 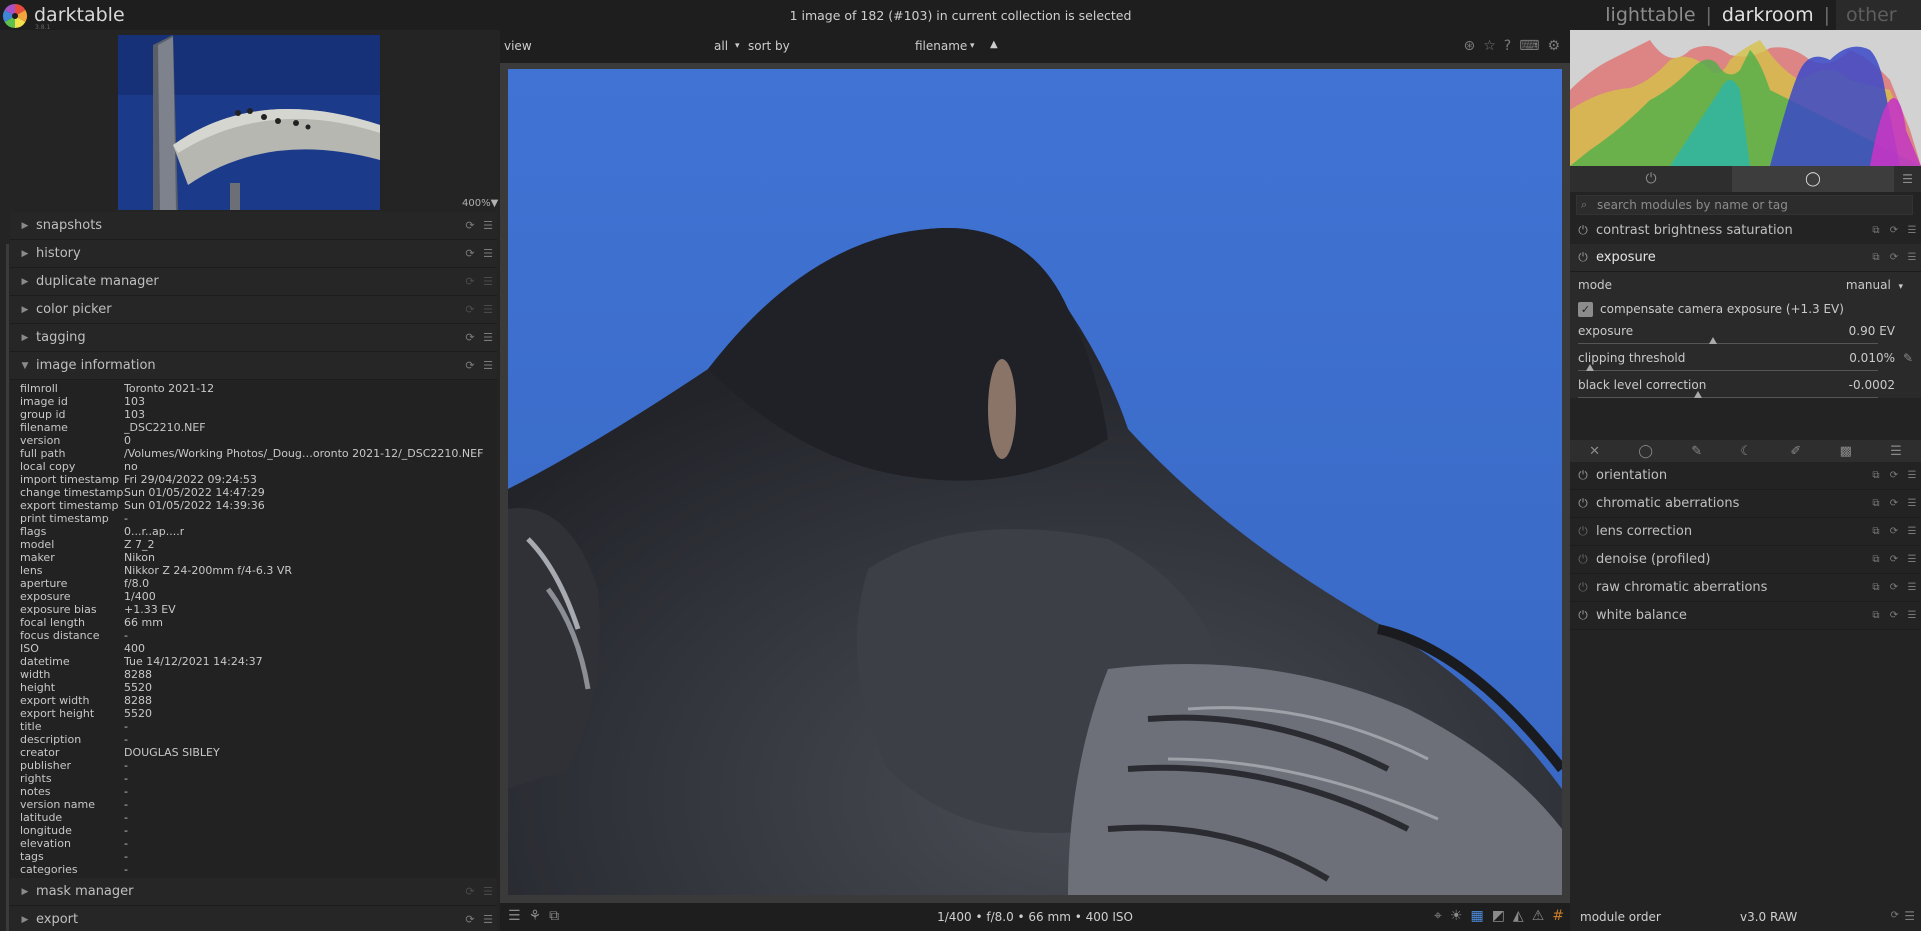 I want to click on view-darkroom: darkroom, so click(x=1768, y=15).